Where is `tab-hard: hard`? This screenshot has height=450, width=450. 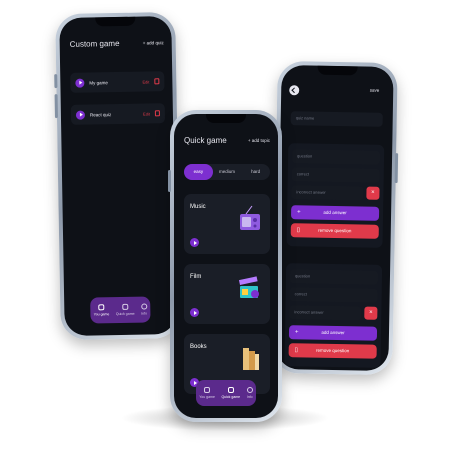 tab-hard: hard is located at coordinates (255, 172).